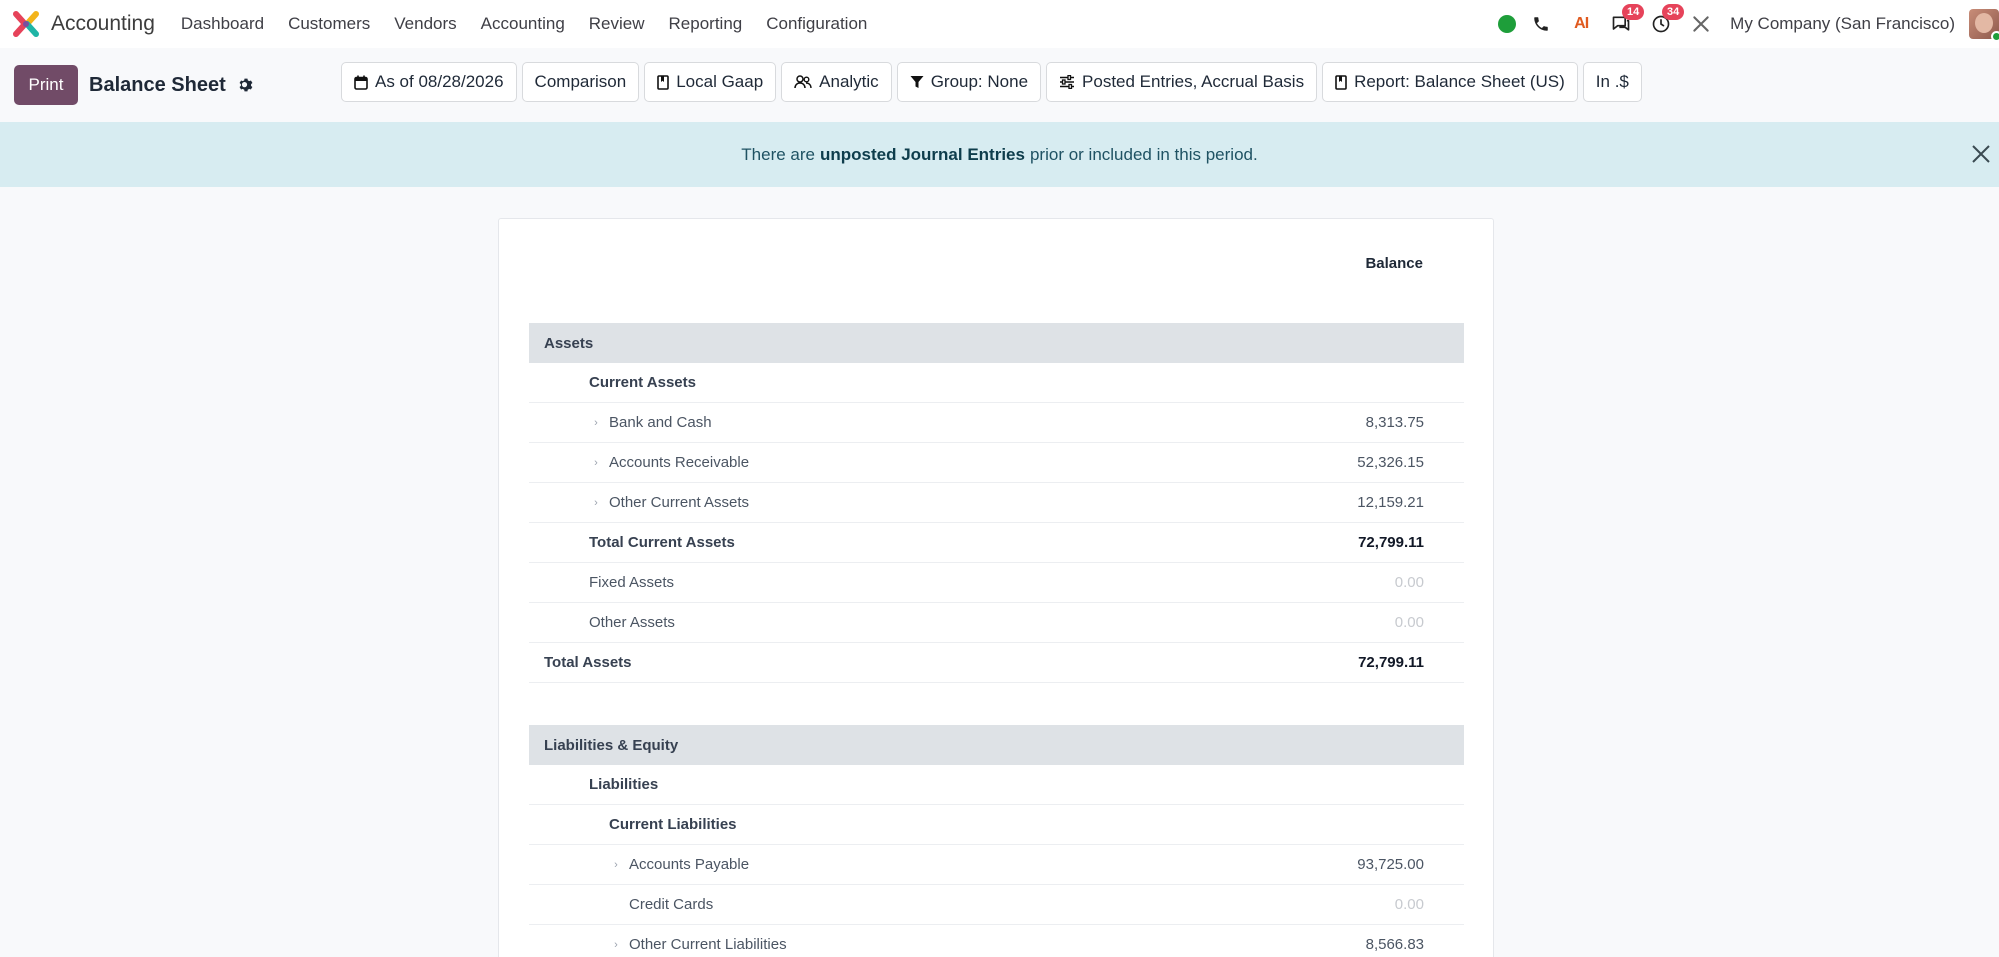 The width and height of the screenshot is (1999, 957). Describe the element at coordinates (1581, 24) in the screenshot. I see `ai-icon: AI` at that location.